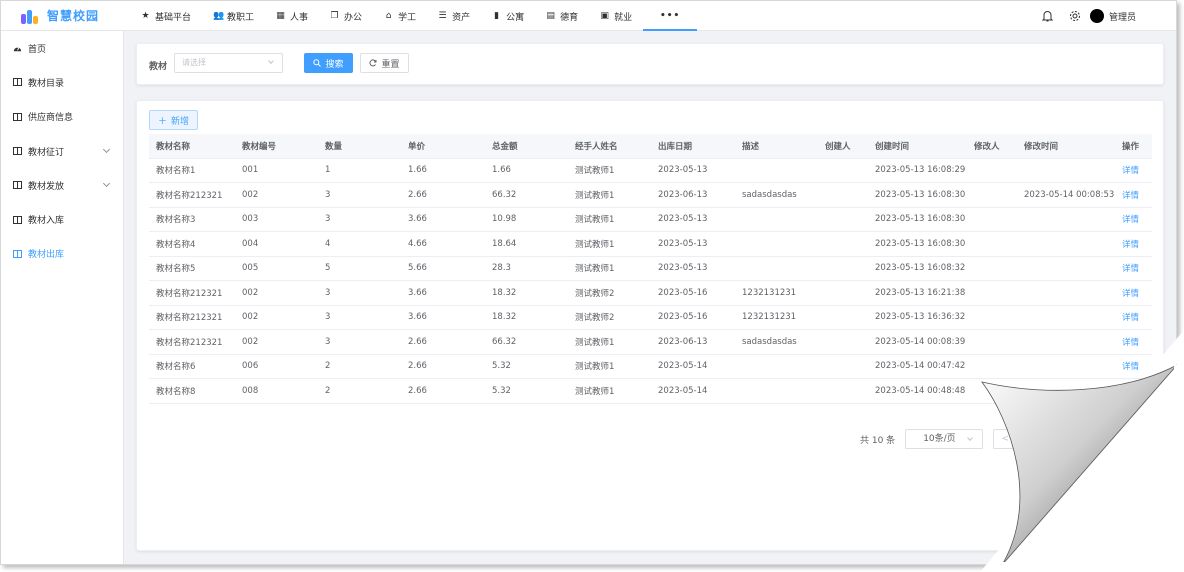 The height and width of the screenshot is (572, 1184). I want to click on table-cell: 3.66, so click(443, 317).